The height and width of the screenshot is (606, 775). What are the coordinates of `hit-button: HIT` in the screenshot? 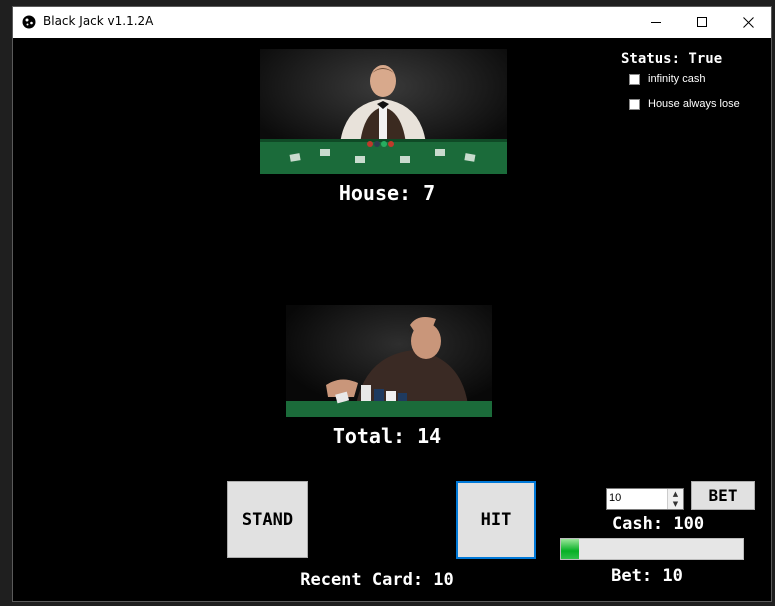 It's located at (496, 520).